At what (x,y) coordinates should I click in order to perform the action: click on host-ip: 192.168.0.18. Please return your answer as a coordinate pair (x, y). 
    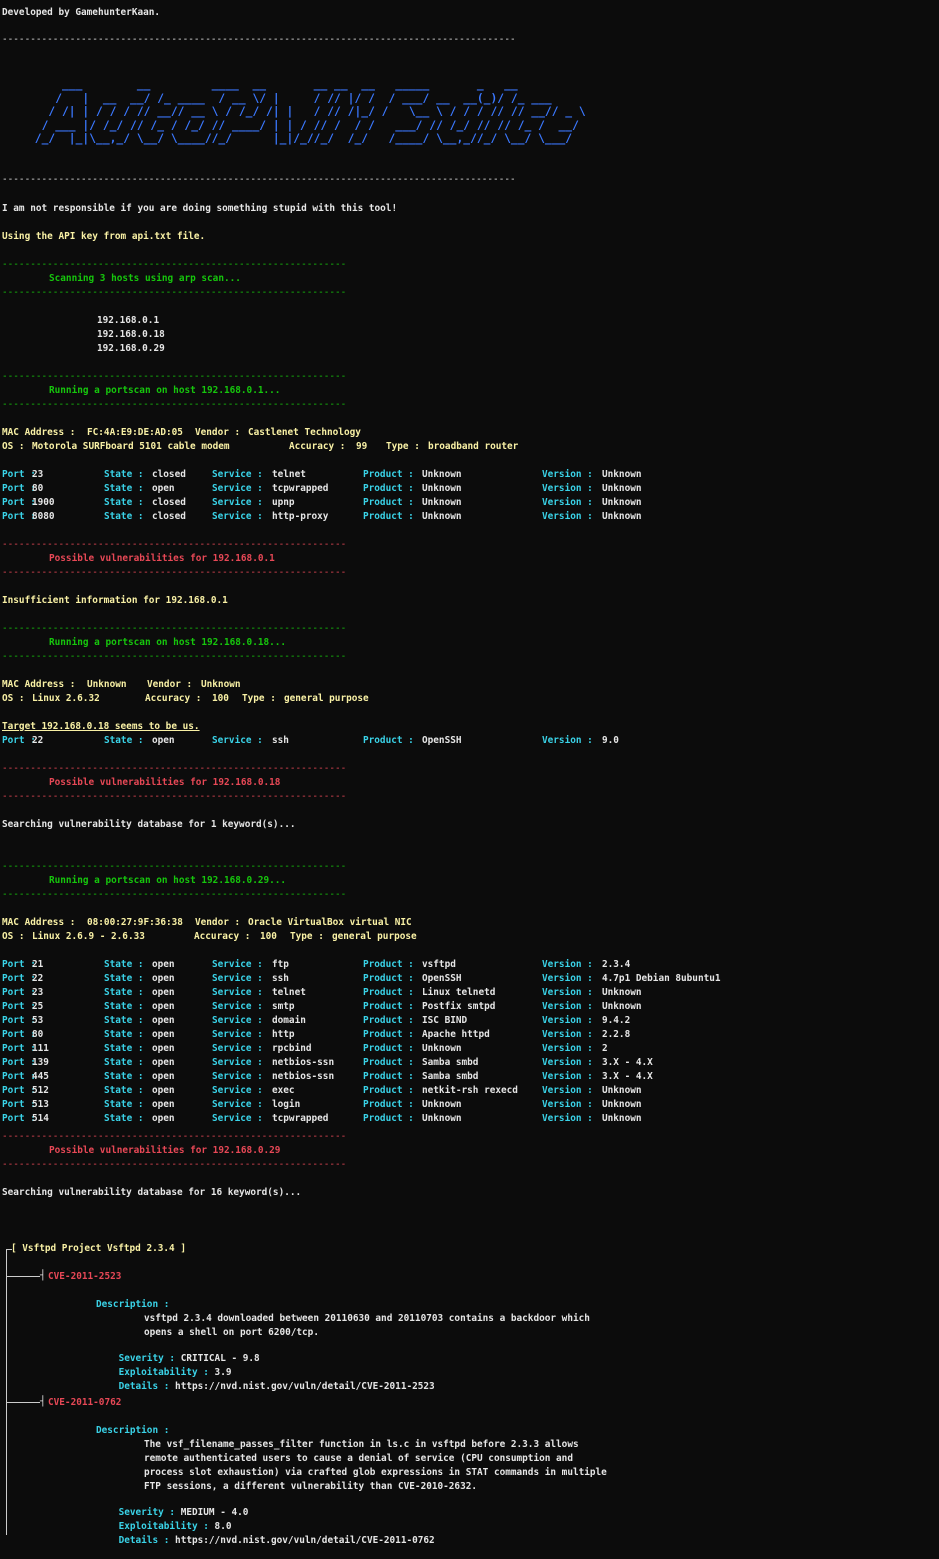
    Looking at the image, I should click on (131, 334).